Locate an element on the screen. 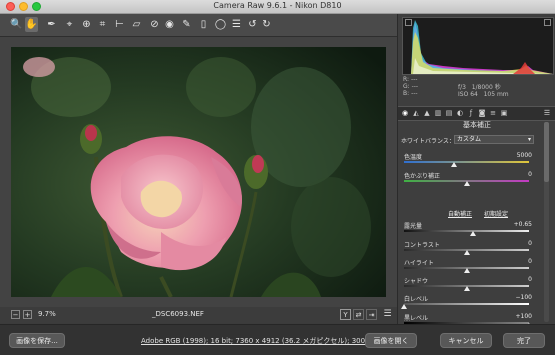  tool-bar: 🔍 ✋ ✒ ⌖ ⊕ ⌗ ⊢ ▱ ⊘ ◉ ✎ ▯ ◯ ☰ ↺ ↻ is located at coordinates (198, 25).